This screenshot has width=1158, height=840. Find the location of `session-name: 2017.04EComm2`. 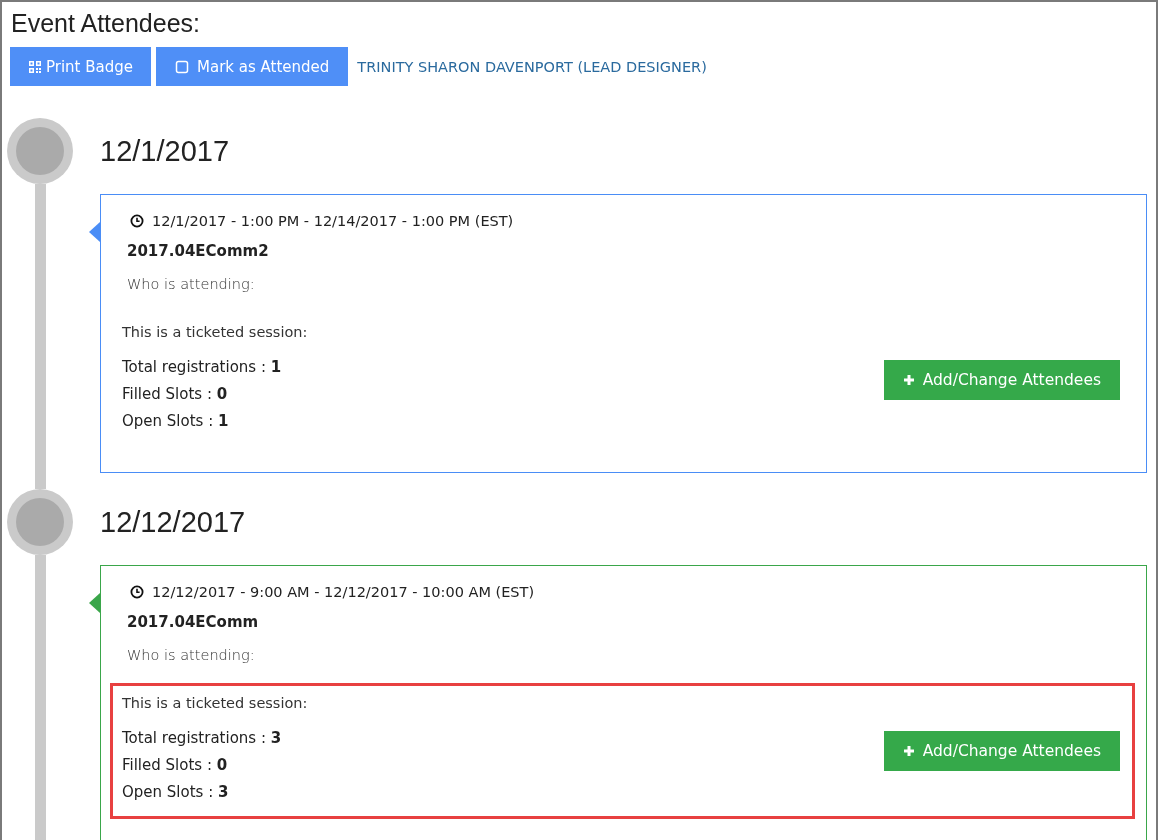

session-name: 2017.04EComm2 is located at coordinates (198, 251).